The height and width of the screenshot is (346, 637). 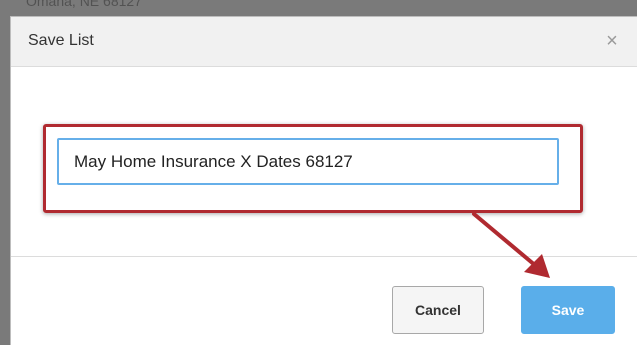 I want to click on save-button: Save, so click(x=568, y=310).